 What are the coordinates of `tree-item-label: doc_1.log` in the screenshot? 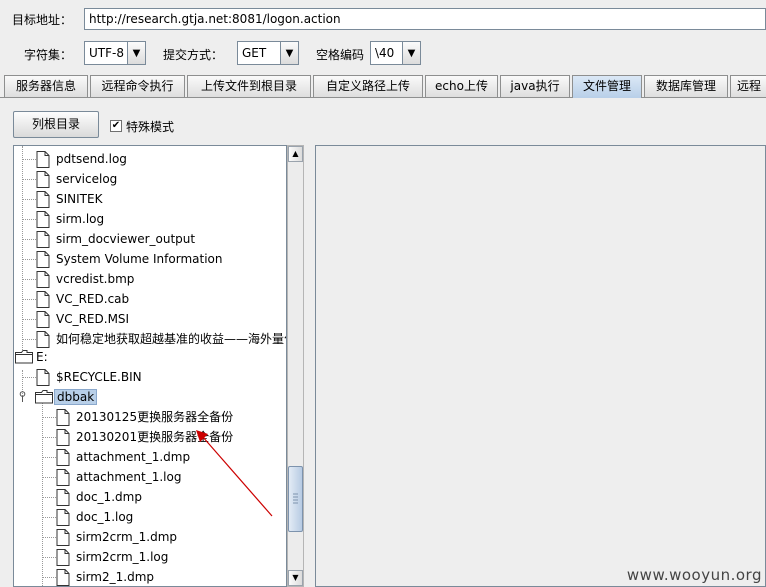 It's located at (105, 517).